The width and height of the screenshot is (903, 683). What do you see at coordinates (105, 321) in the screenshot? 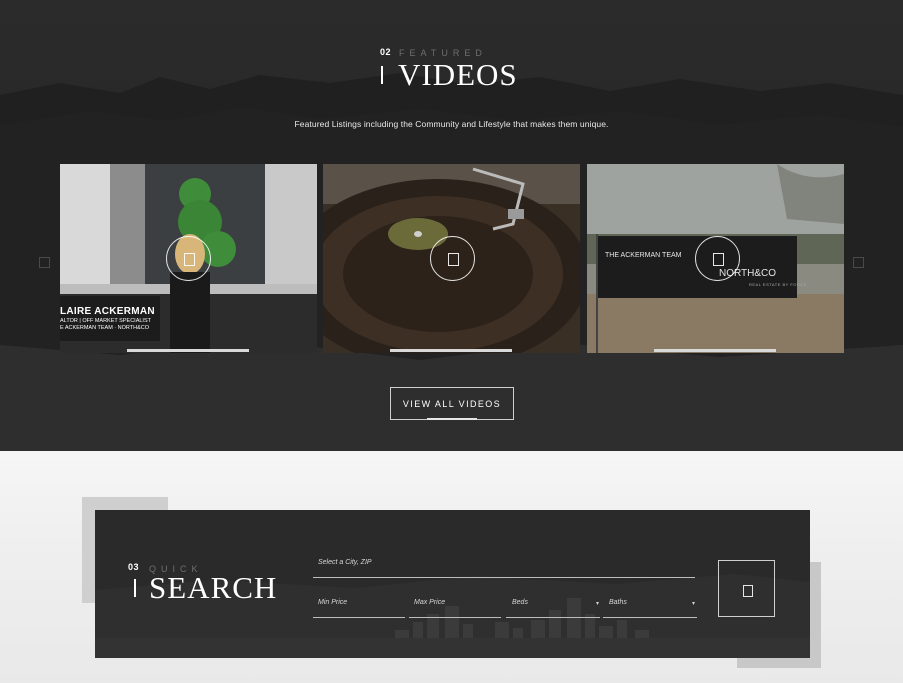
I see `lower-third-role: ALTOR | OFF MARKET SPECIALIST` at bounding box center [105, 321].